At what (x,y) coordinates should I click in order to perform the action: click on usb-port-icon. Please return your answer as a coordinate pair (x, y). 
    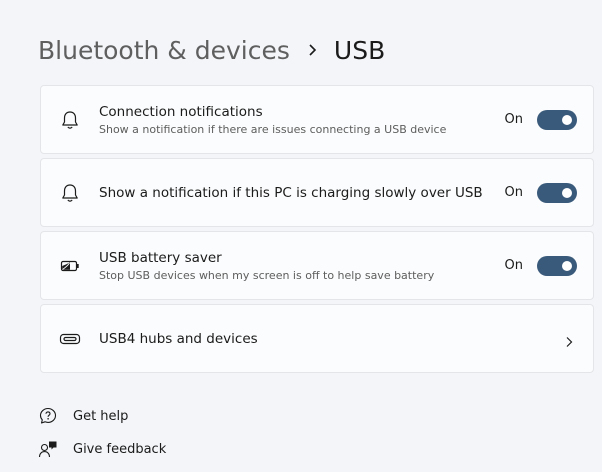
    Looking at the image, I should click on (70, 339).